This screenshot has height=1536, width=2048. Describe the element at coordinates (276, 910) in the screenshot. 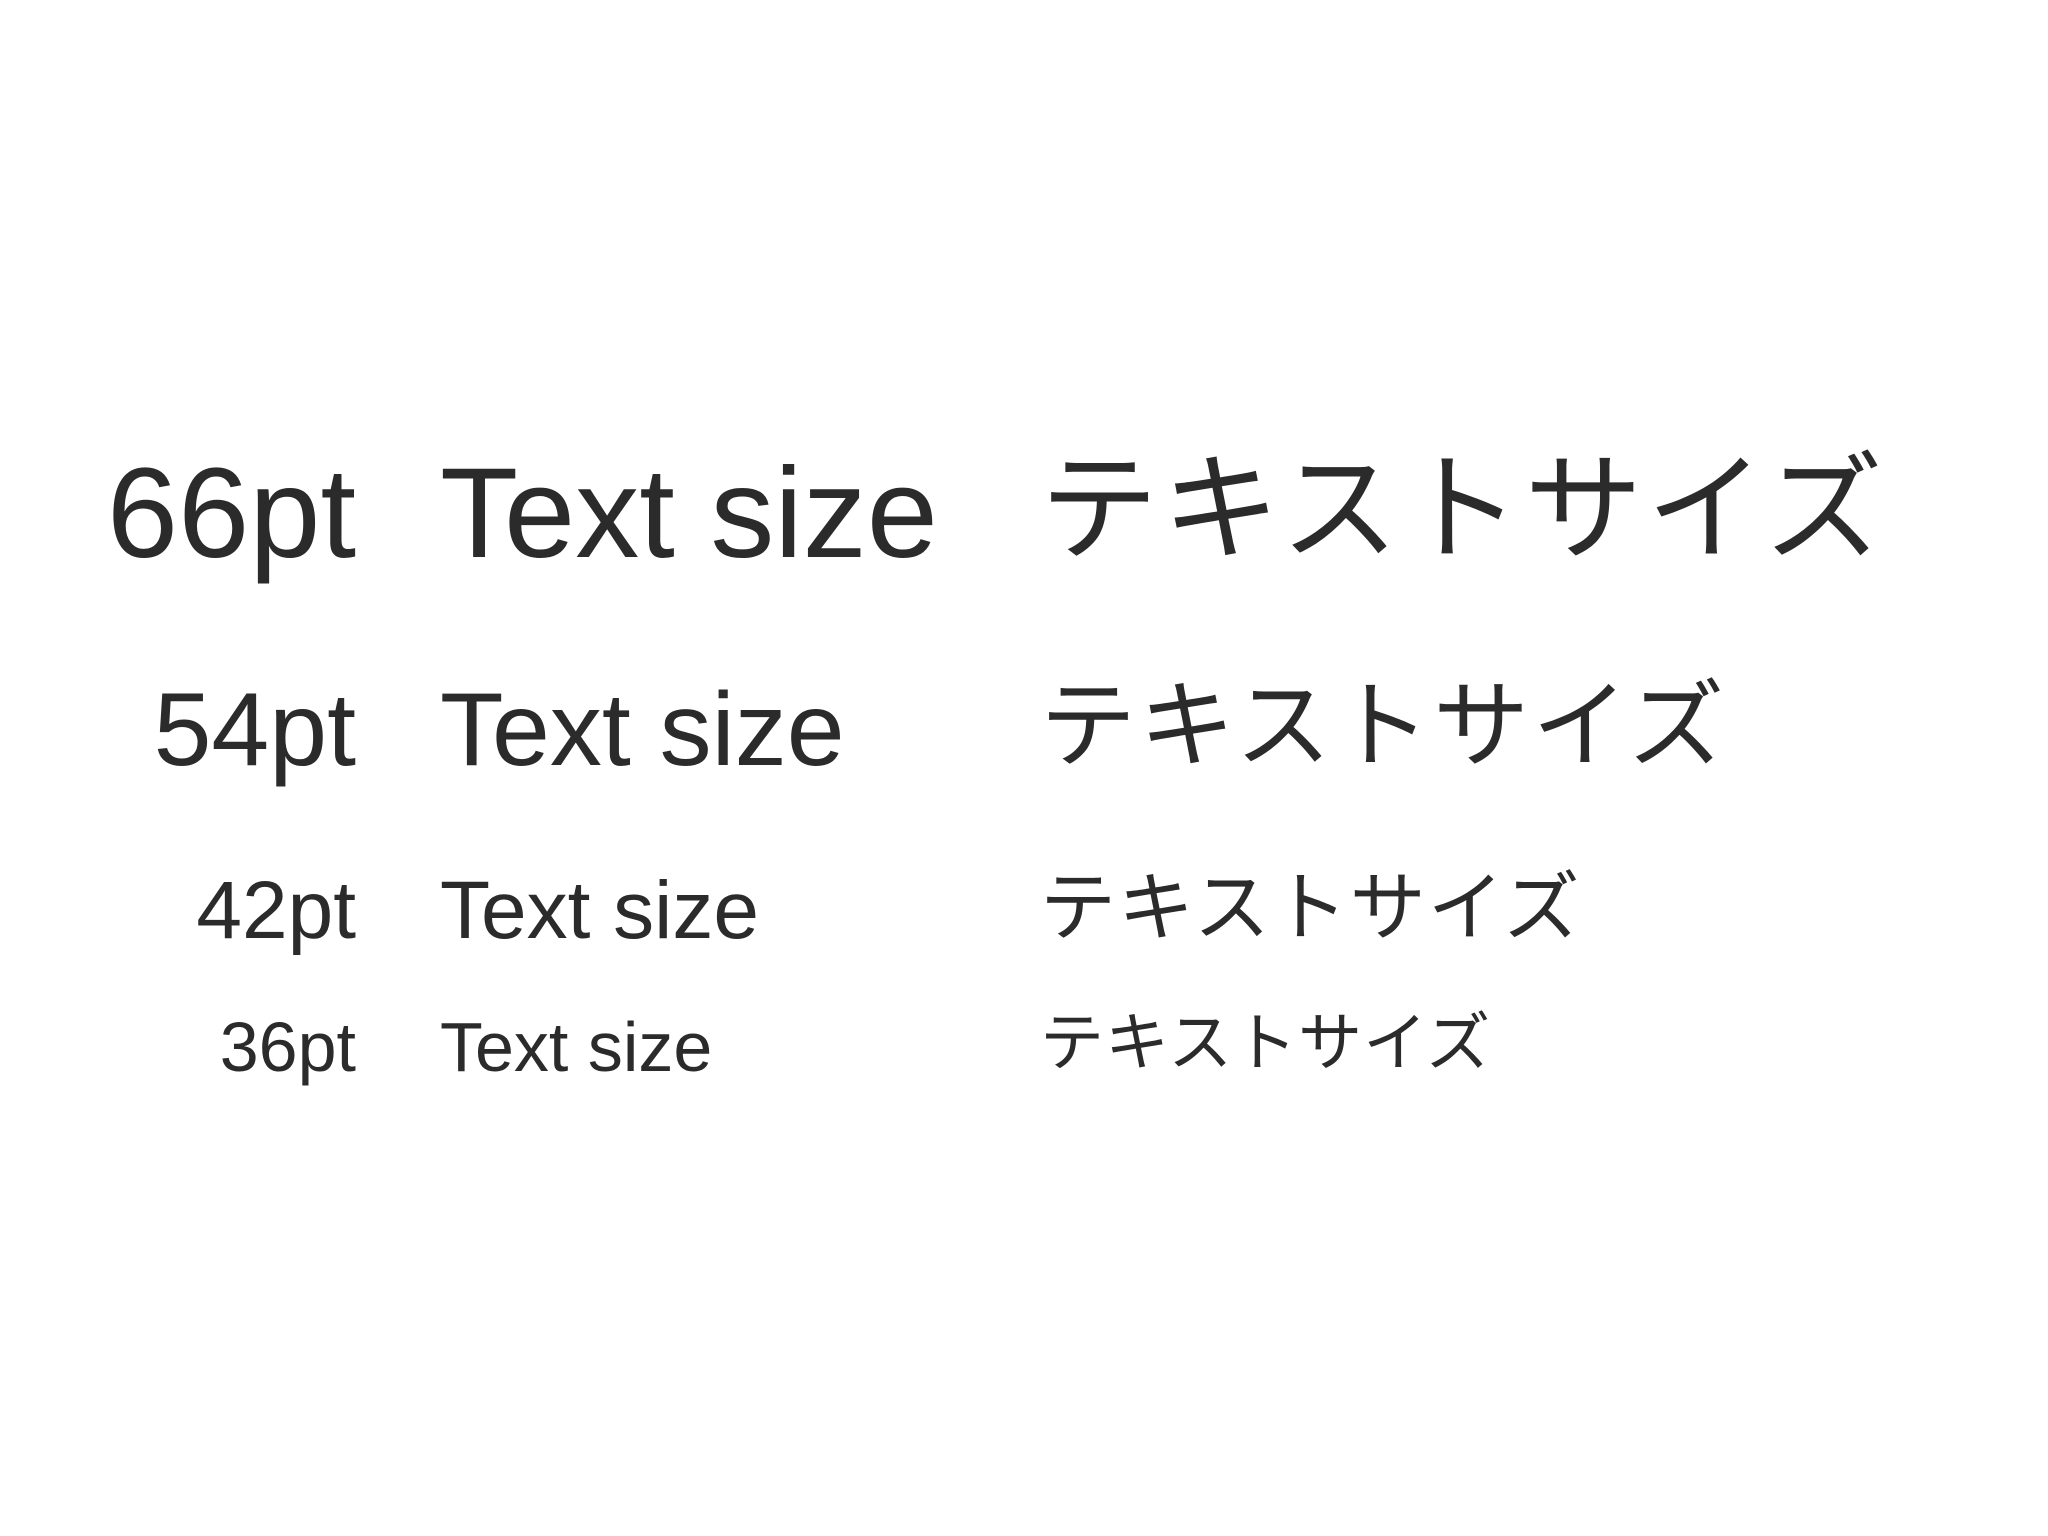

I see `size-label: 42pt` at that location.